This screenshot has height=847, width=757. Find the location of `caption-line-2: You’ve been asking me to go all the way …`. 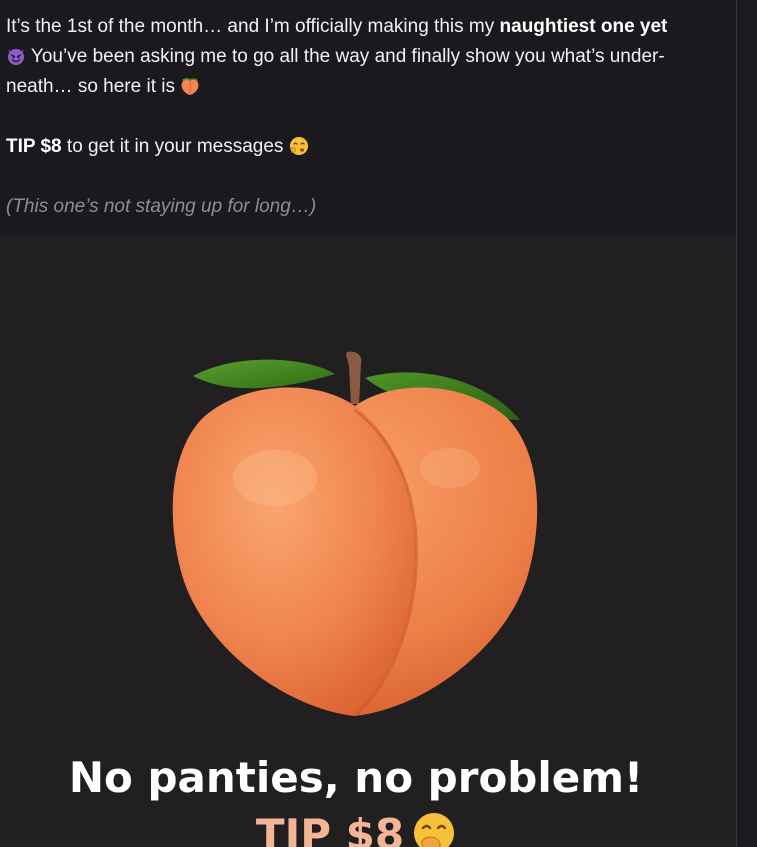

caption-line-2: You’ve been asking me to go all the way … is located at coordinates (366, 57).